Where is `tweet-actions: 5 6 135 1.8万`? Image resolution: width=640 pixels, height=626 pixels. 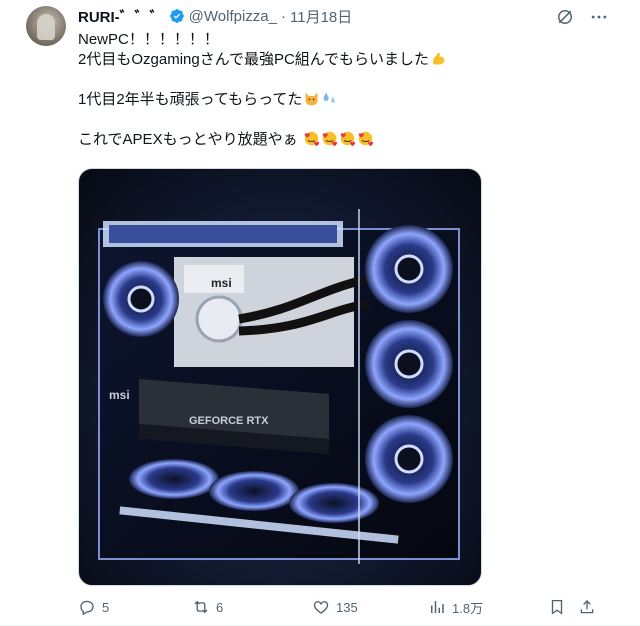 tweet-actions: 5 6 135 1.8万 is located at coordinates (343, 607).